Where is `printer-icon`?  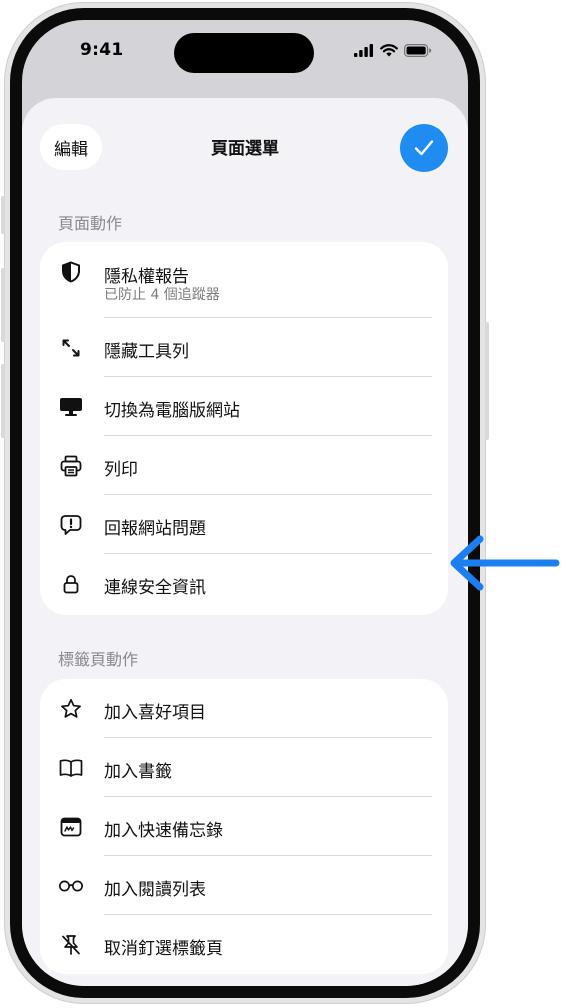 printer-icon is located at coordinates (71, 465).